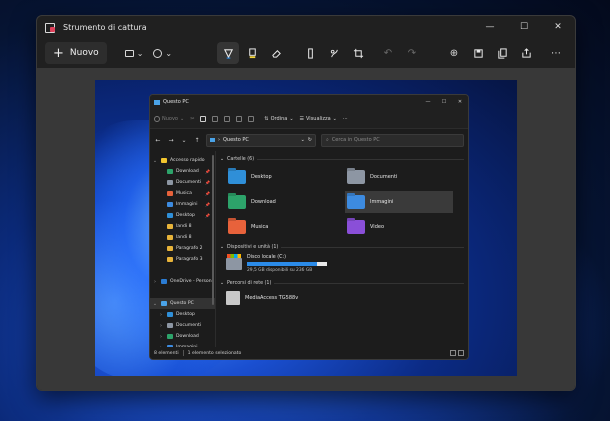  Describe the element at coordinates (278, 119) in the screenshot. I see `sort-menu-button: ⇅ Ordina ⌄` at that location.